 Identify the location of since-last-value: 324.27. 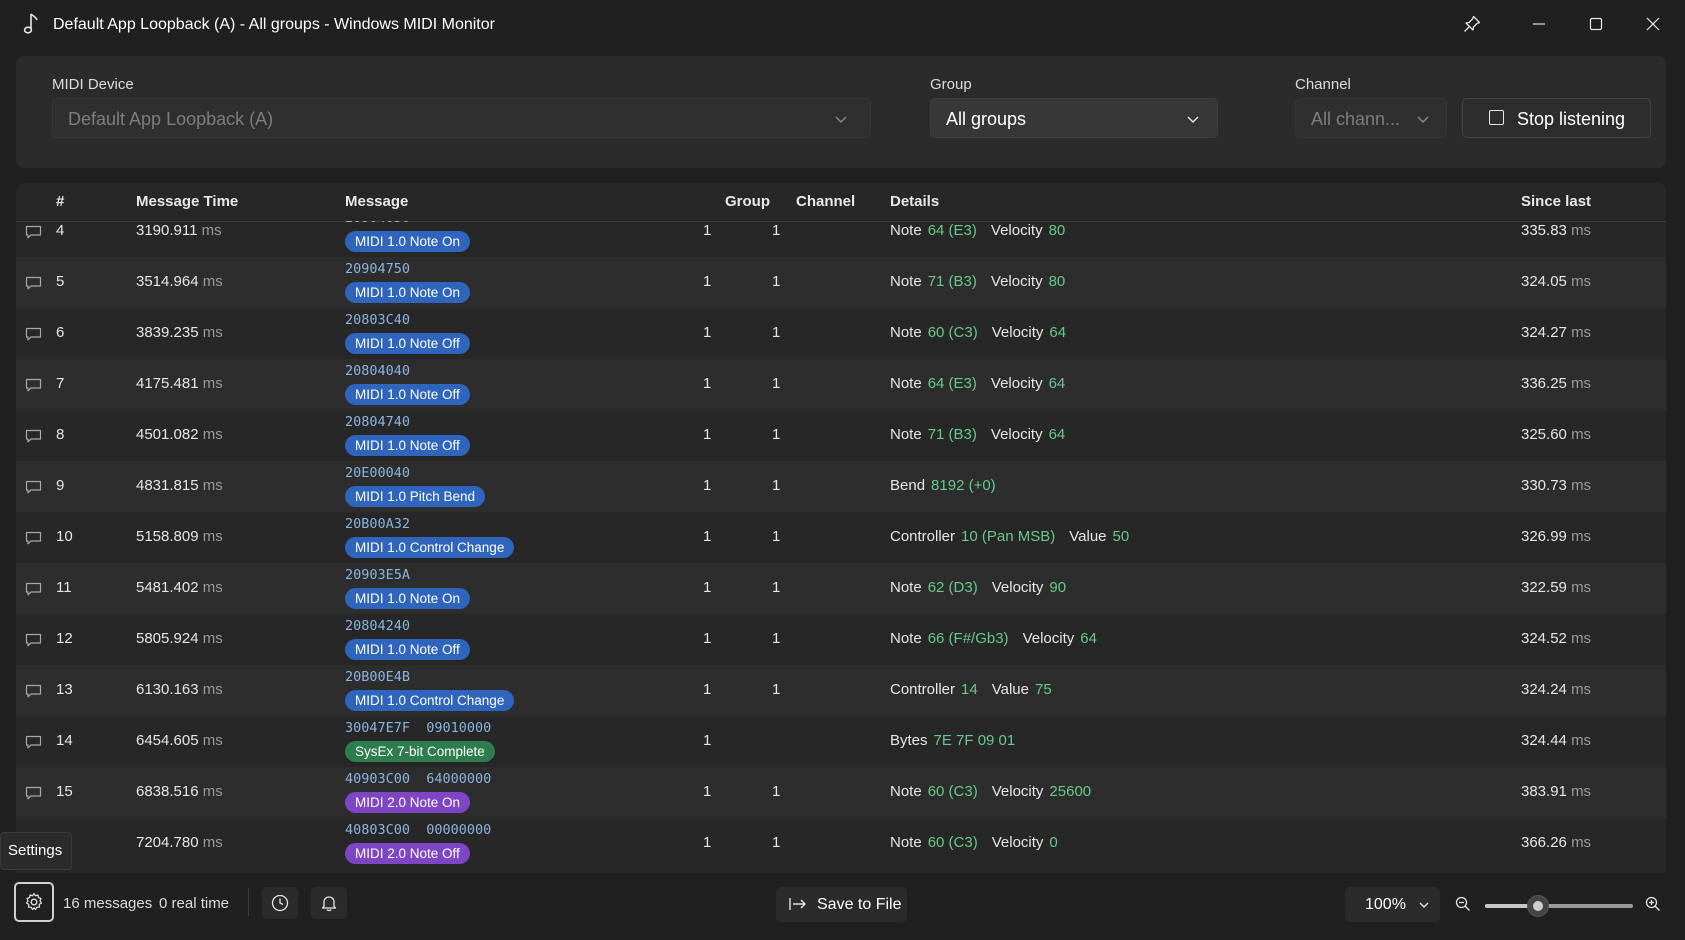
(1544, 332).